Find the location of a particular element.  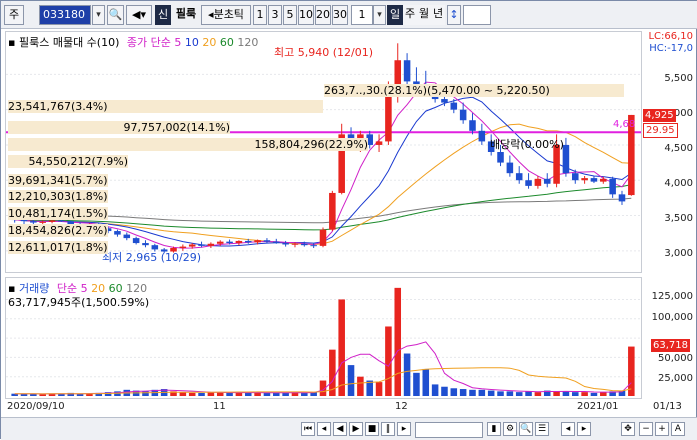

high-annotation: 최고 5,940 (12/01) is located at coordinates (324, 52).